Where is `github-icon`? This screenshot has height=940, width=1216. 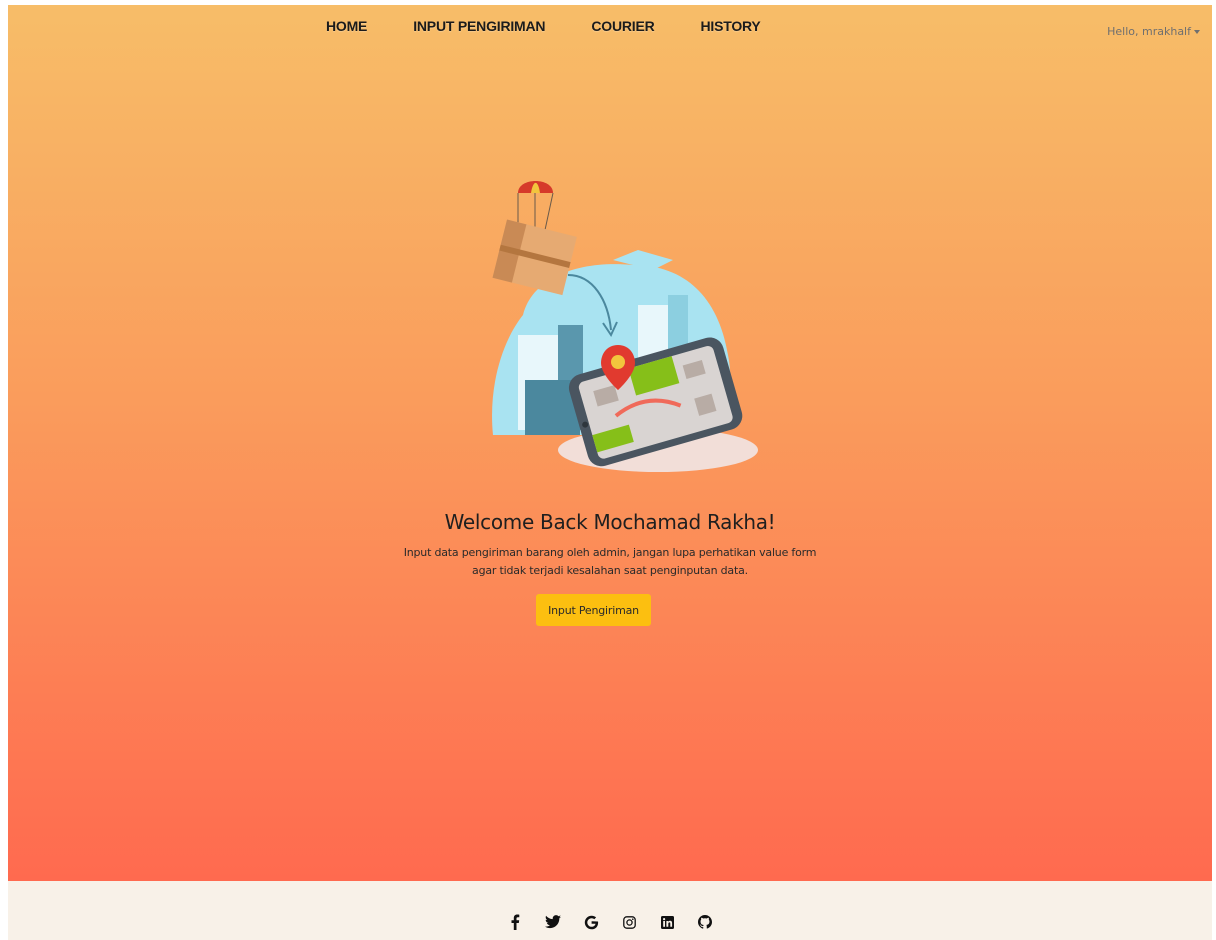
github-icon is located at coordinates (705, 922).